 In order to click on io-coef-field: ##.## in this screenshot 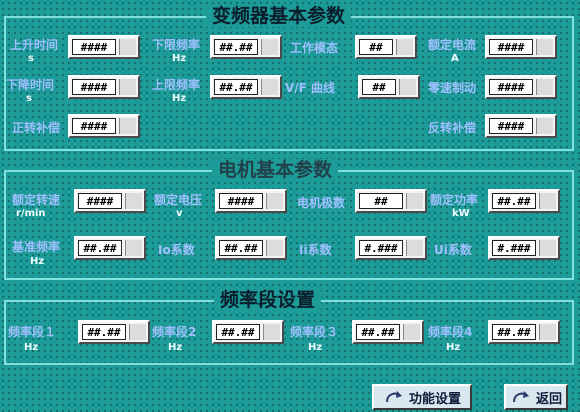, I will do `click(251, 248)`.